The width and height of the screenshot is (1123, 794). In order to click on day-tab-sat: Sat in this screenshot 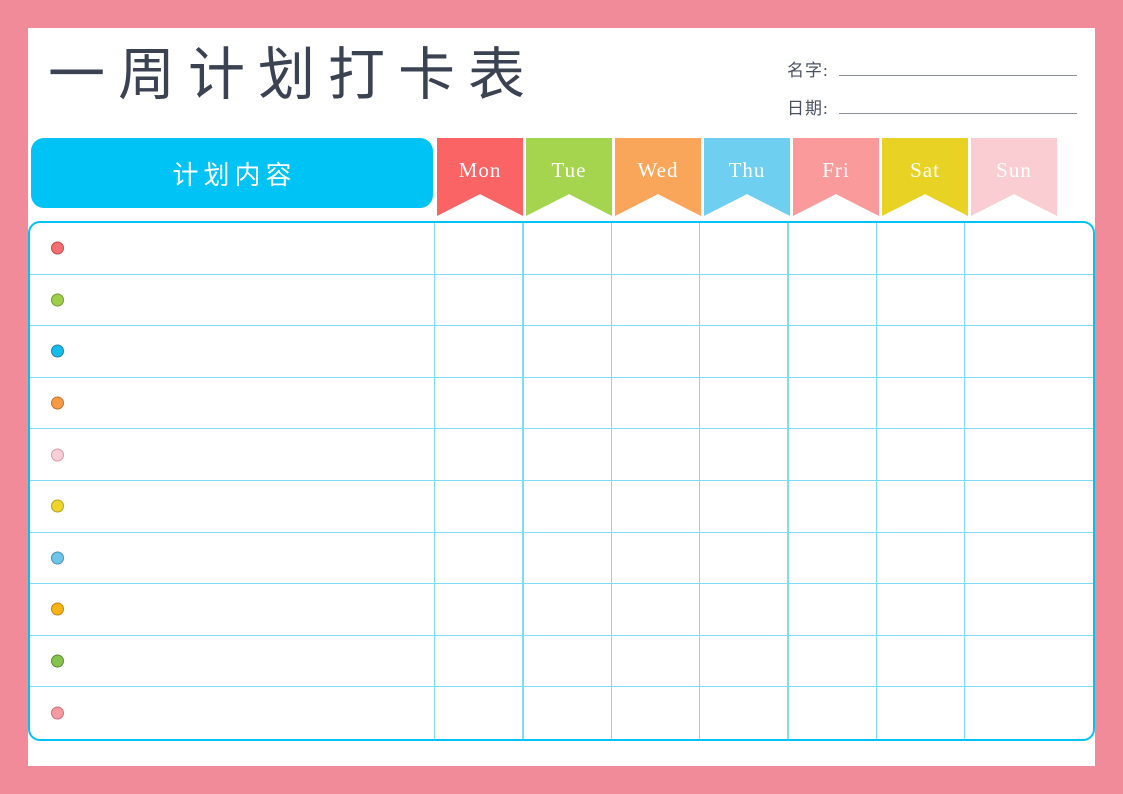, I will do `click(925, 177)`.